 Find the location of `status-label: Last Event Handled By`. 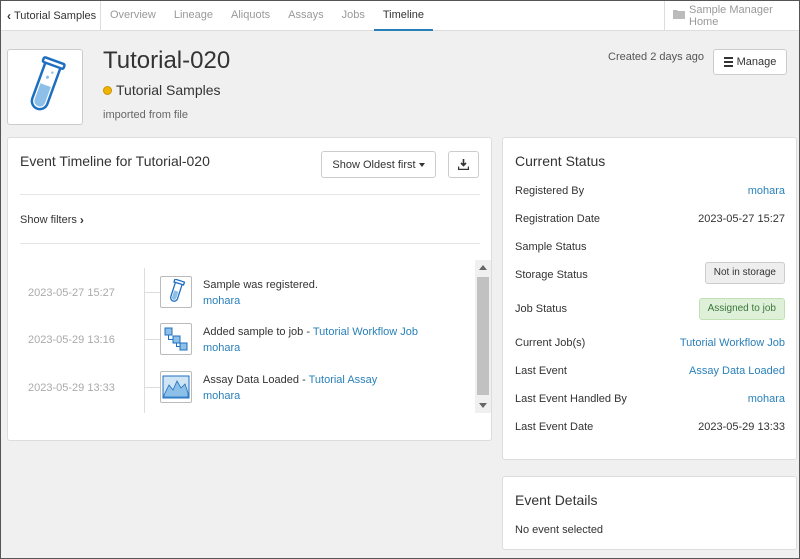

status-label: Last Event Handled By is located at coordinates (571, 399).